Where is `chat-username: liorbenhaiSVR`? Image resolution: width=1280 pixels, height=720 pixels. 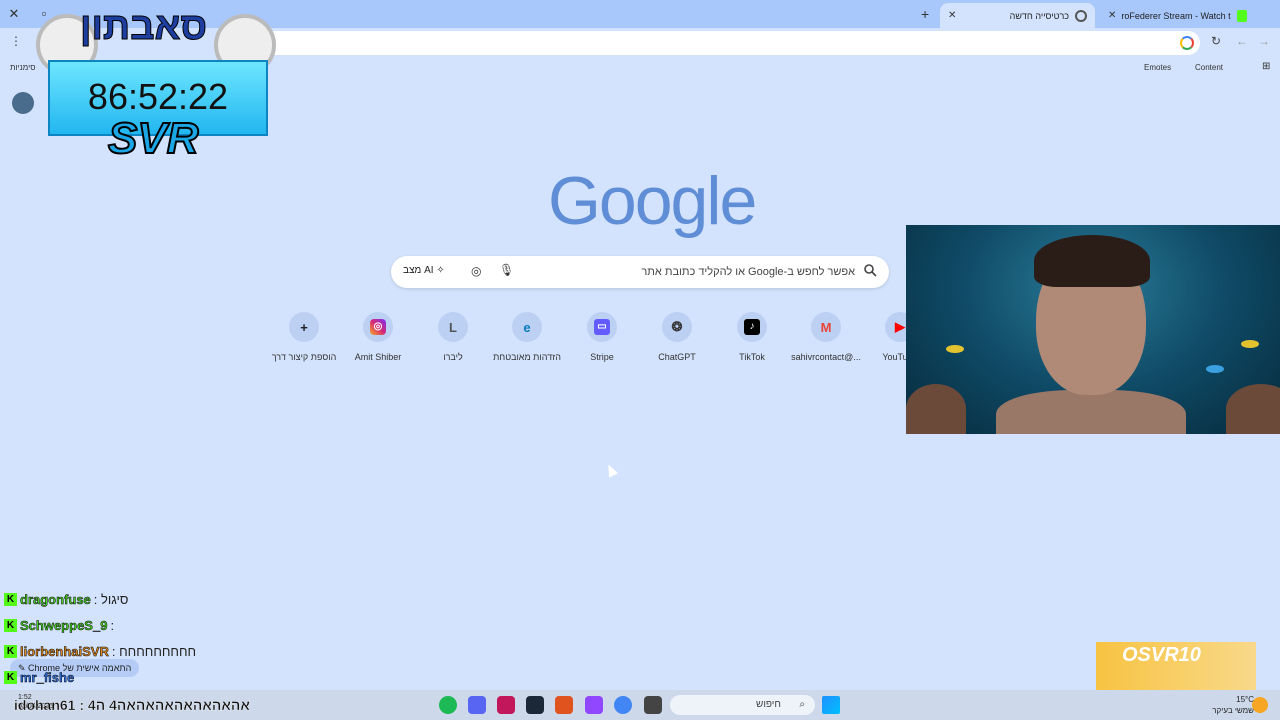 chat-username: liorbenhaiSVR is located at coordinates (64, 652).